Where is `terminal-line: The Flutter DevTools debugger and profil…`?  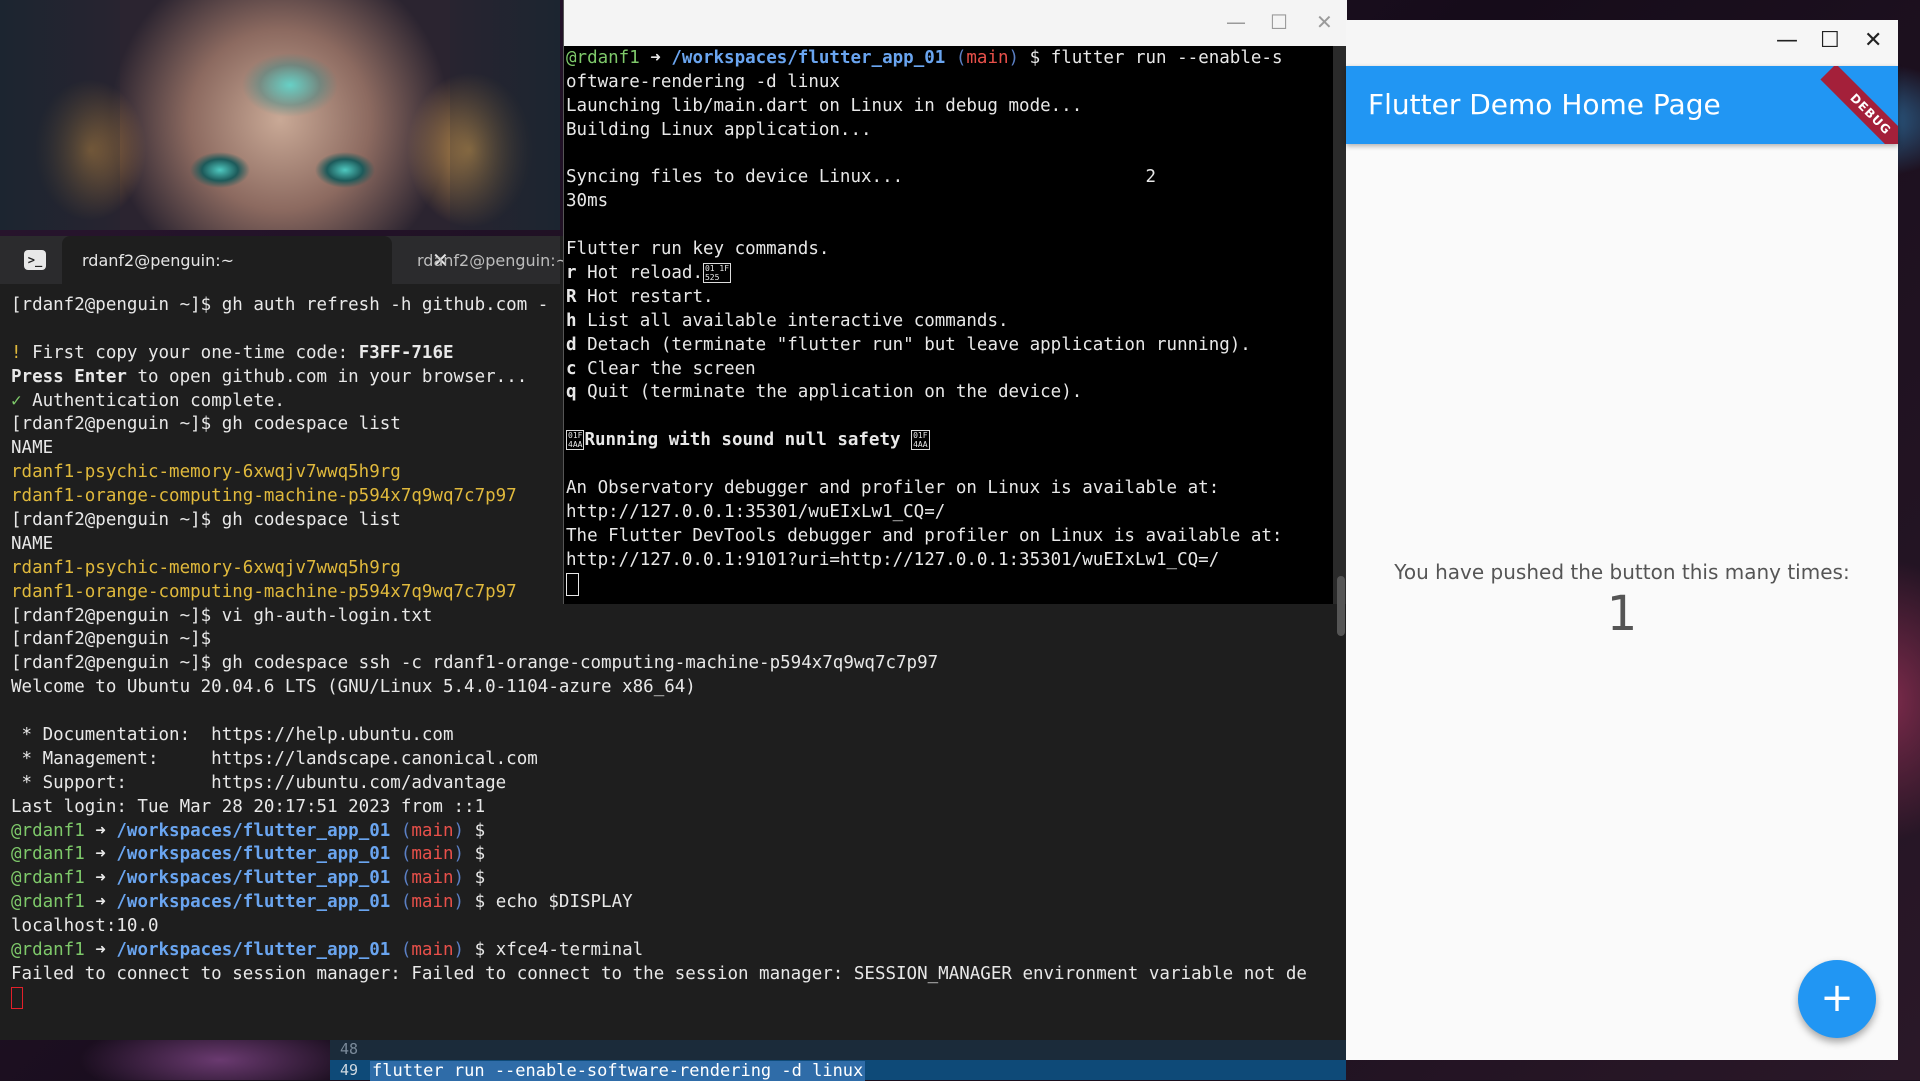 terminal-line: The Flutter DevTools debugger and profil… is located at coordinates (951, 537).